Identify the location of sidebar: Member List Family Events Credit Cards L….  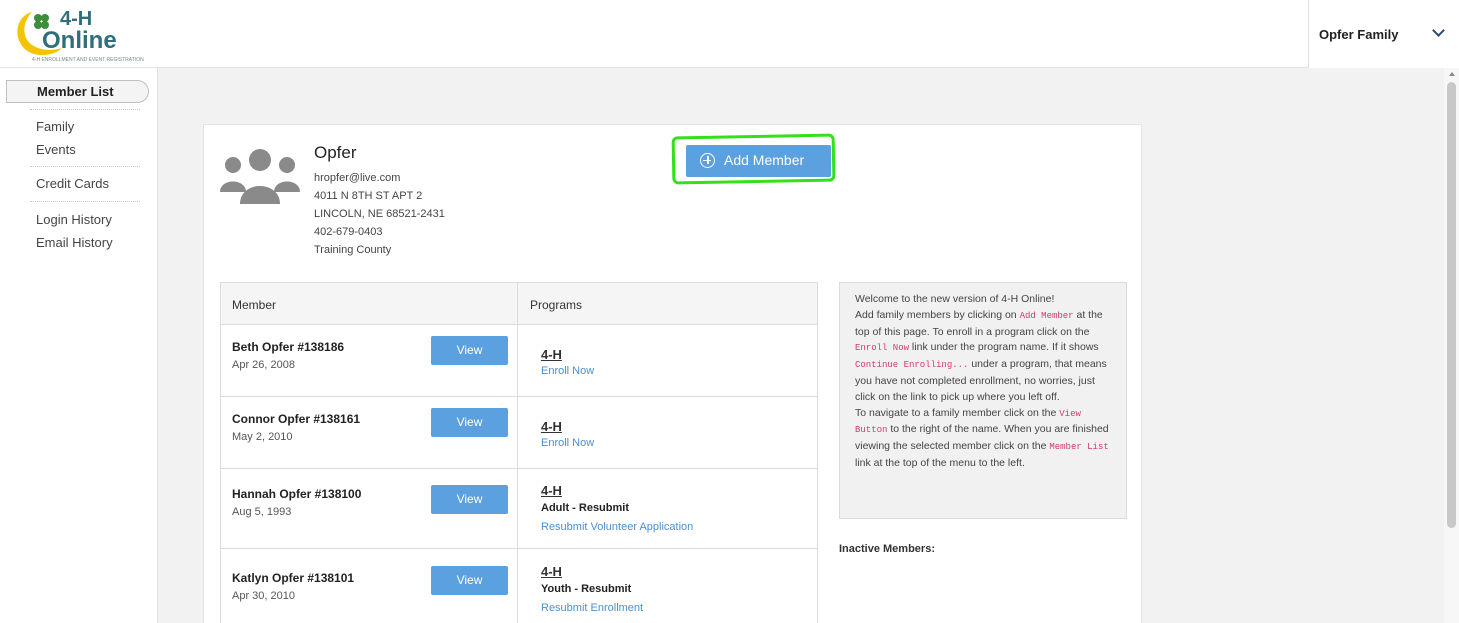
(79, 345).